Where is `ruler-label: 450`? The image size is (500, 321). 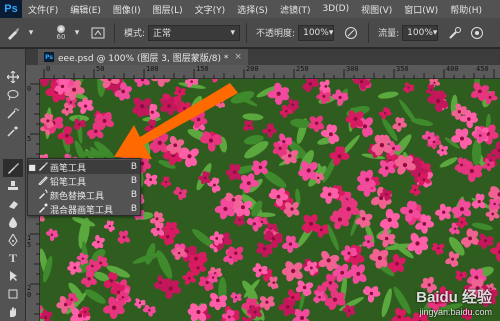 ruler-label: 450 is located at coordinates (482, 69).